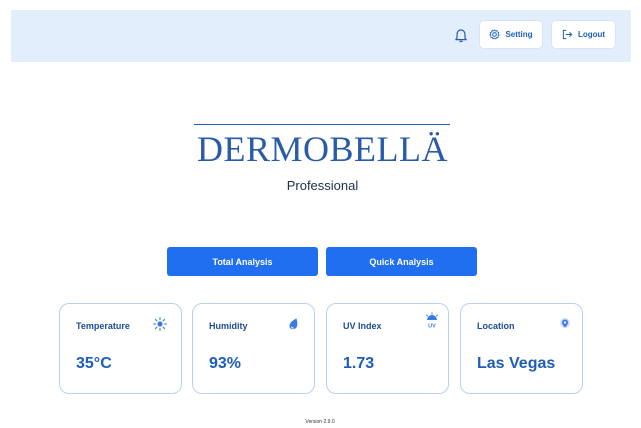 The image size is (641, 428). I want to click on bell-icon, so click(461, 36).